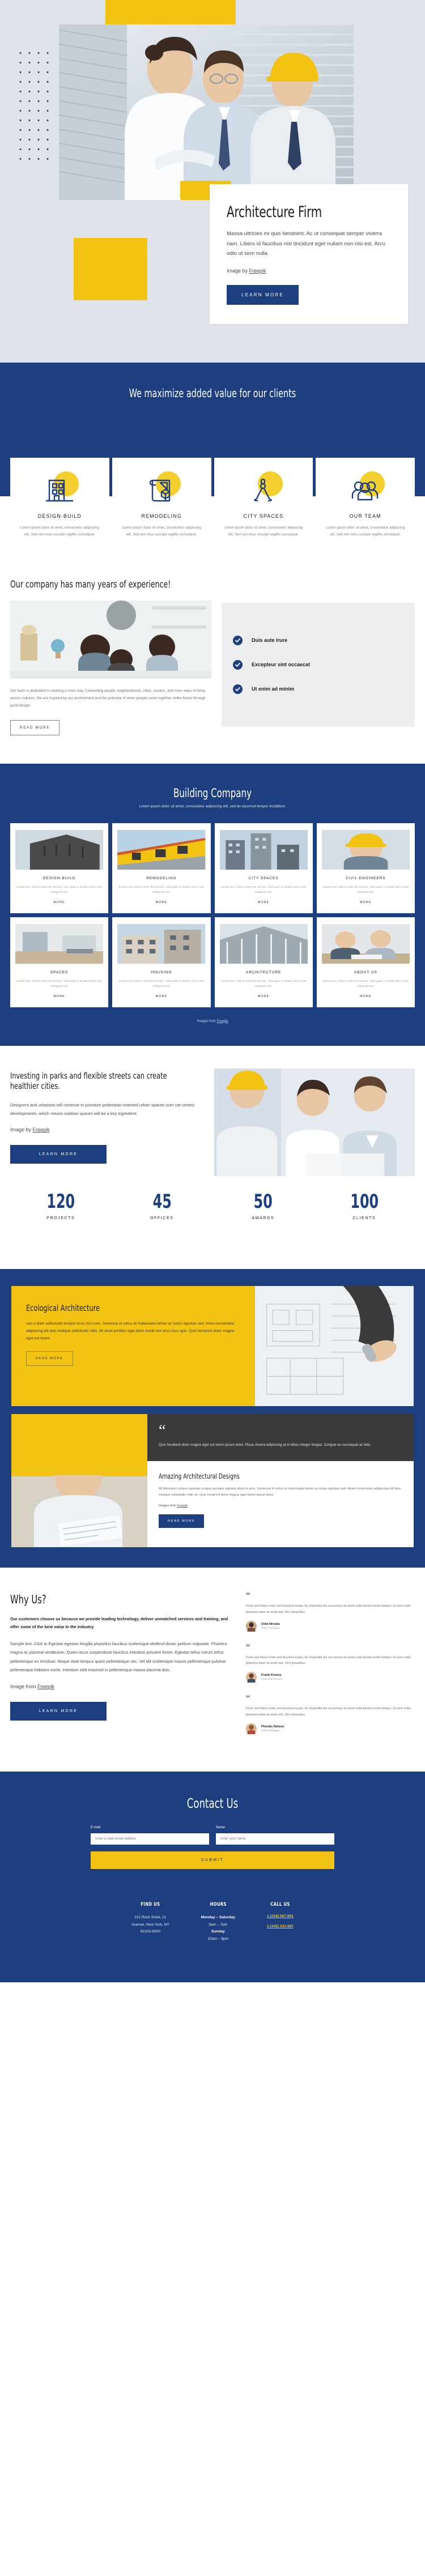 The image size is (425, 2576). Describe the element at coordinates (28, 1599) in the screenshot. I see `why-us-heading: Why Us?` at that location.